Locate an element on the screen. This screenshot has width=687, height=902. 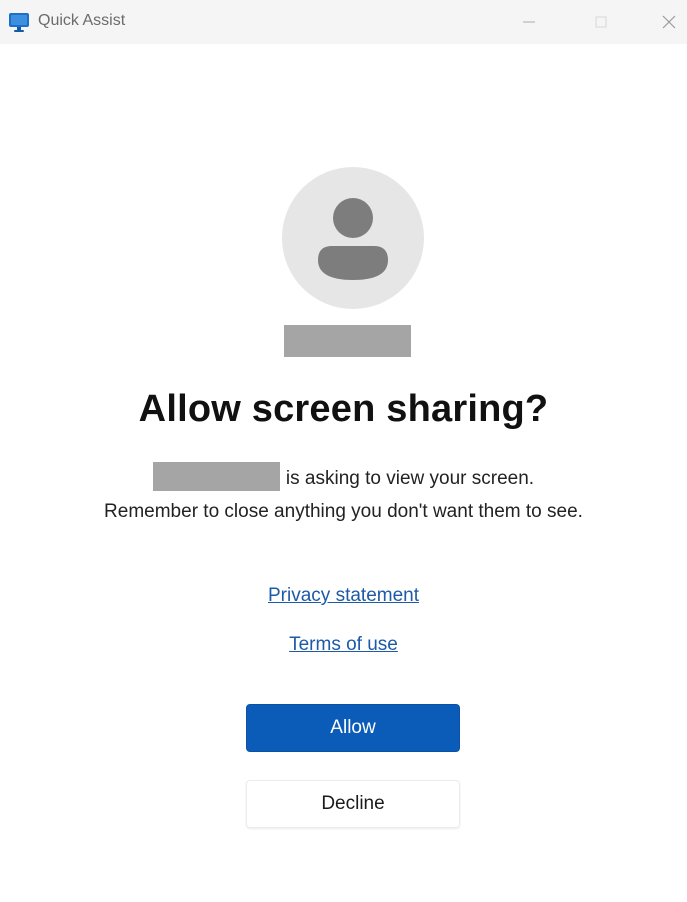
redacted-helper-name is located at coordinates (347, 341).